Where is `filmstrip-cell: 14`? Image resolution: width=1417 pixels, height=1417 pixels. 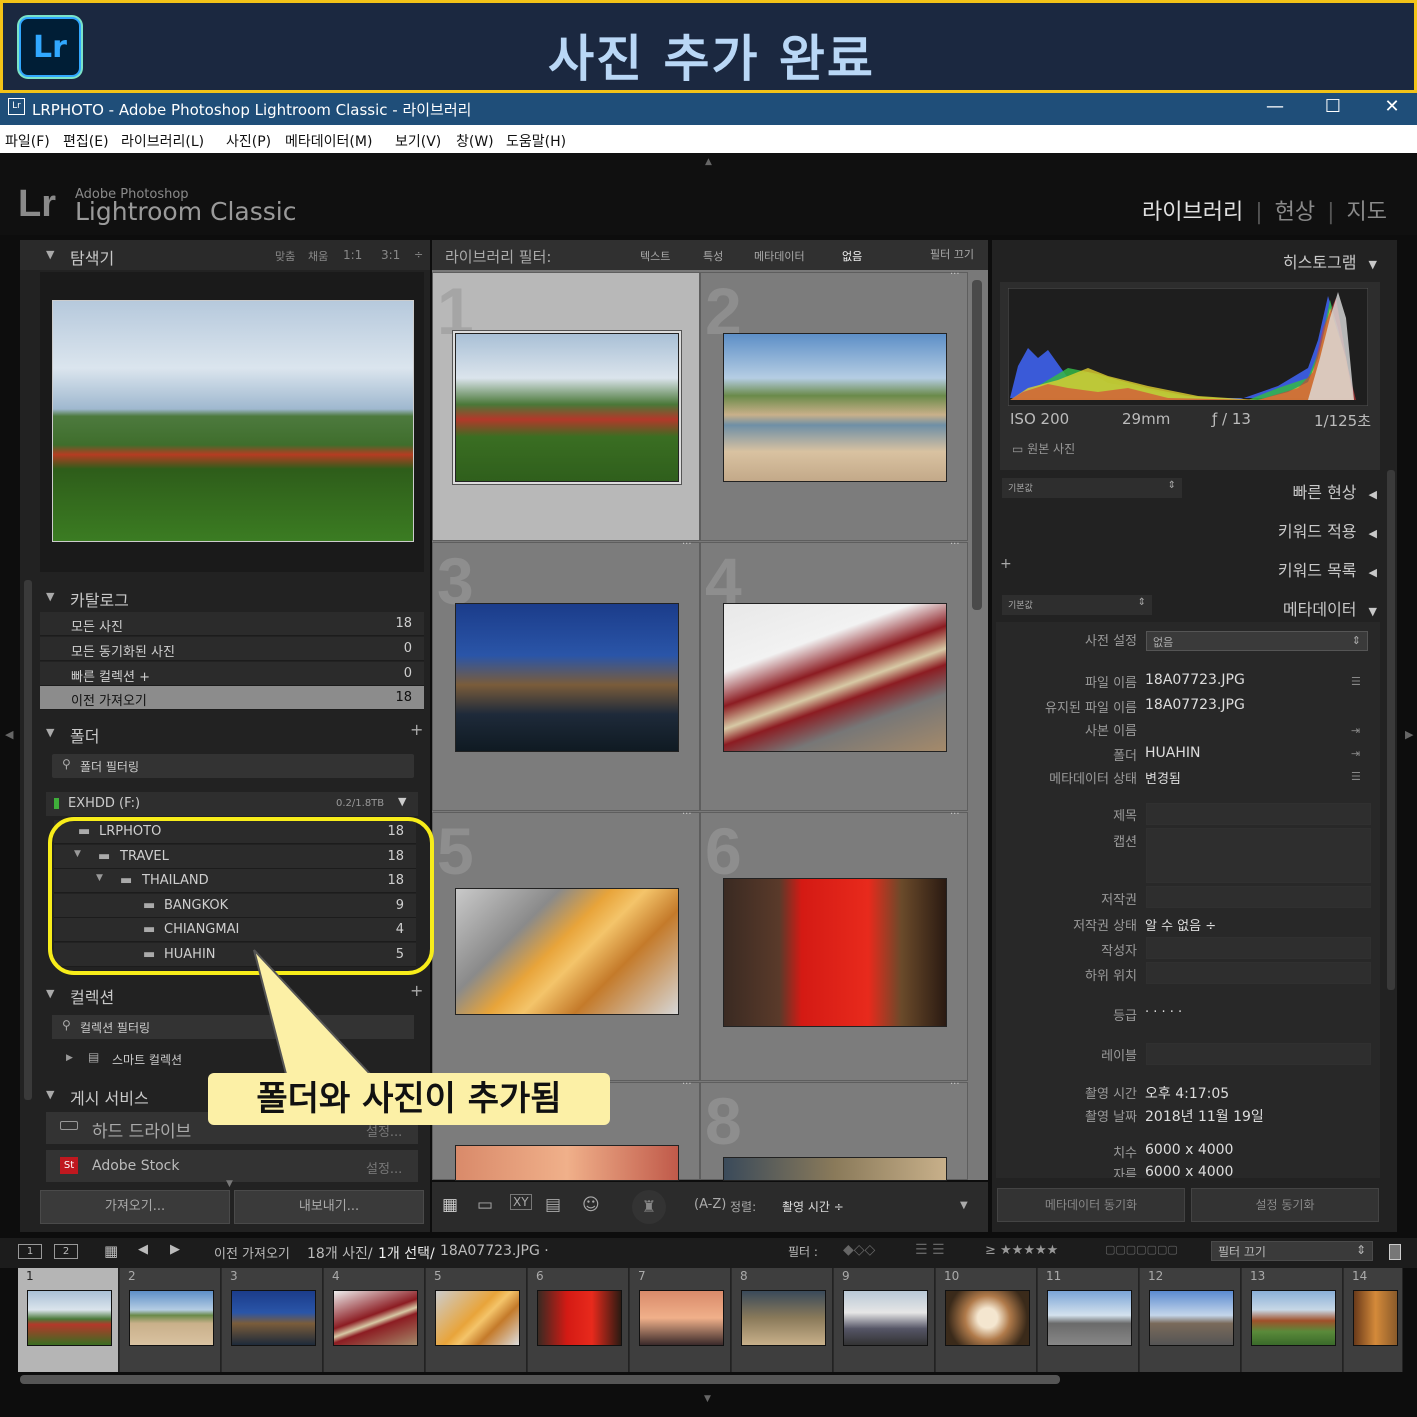 filmstrip-cell: 14 is located at coordinates (1373, 1320).